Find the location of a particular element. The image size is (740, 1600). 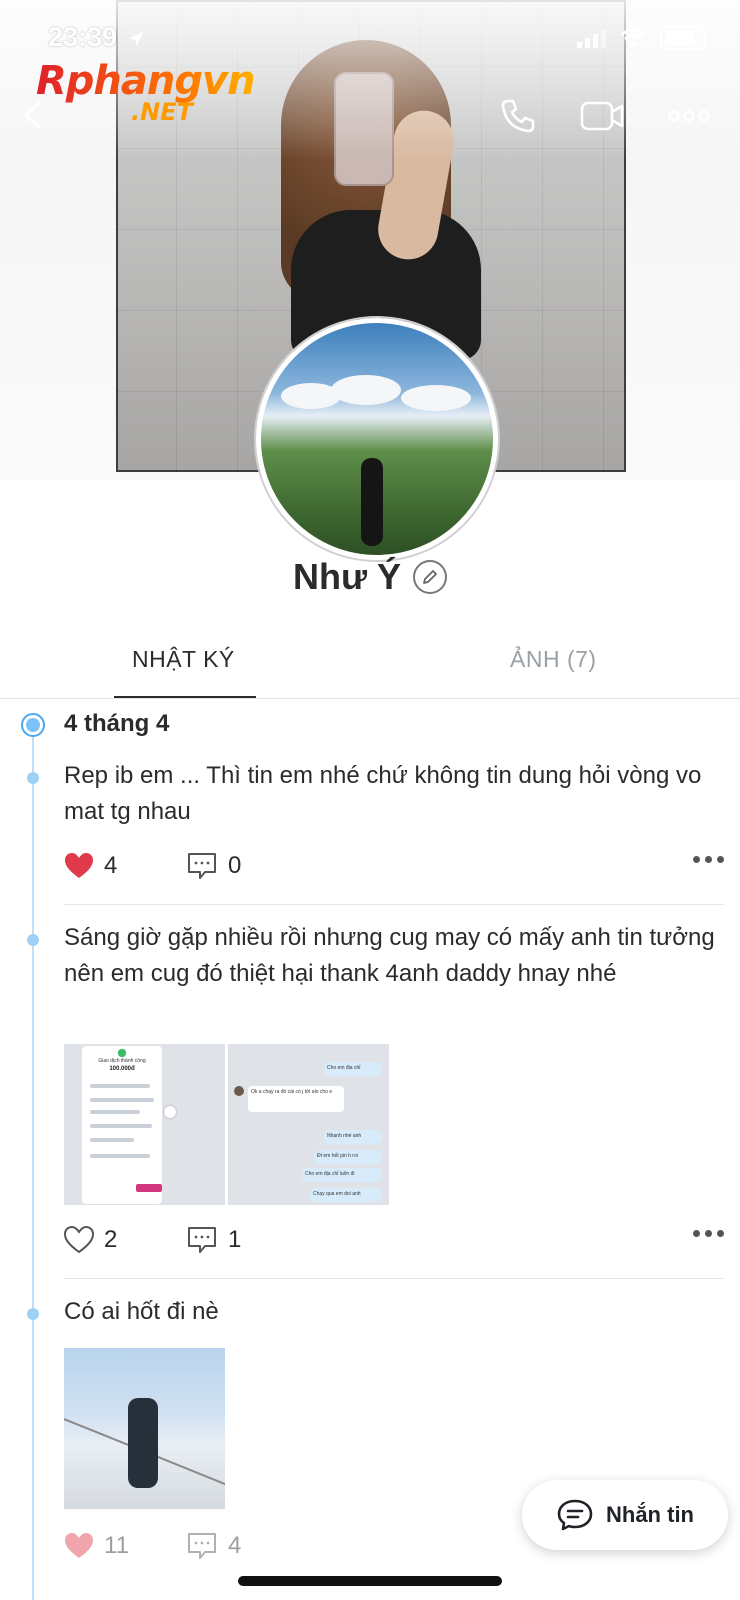

chat-bubble: Nhanh nhé anh is located at coordinates (353, 1137).